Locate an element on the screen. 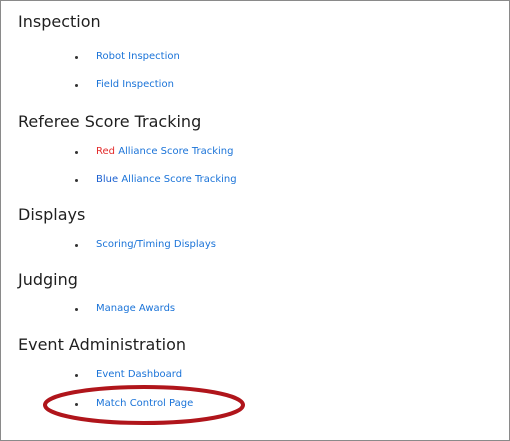  red-alliance-score-tracking-link: Red Alliance Score Tracking is located at coordinates (164, 152).